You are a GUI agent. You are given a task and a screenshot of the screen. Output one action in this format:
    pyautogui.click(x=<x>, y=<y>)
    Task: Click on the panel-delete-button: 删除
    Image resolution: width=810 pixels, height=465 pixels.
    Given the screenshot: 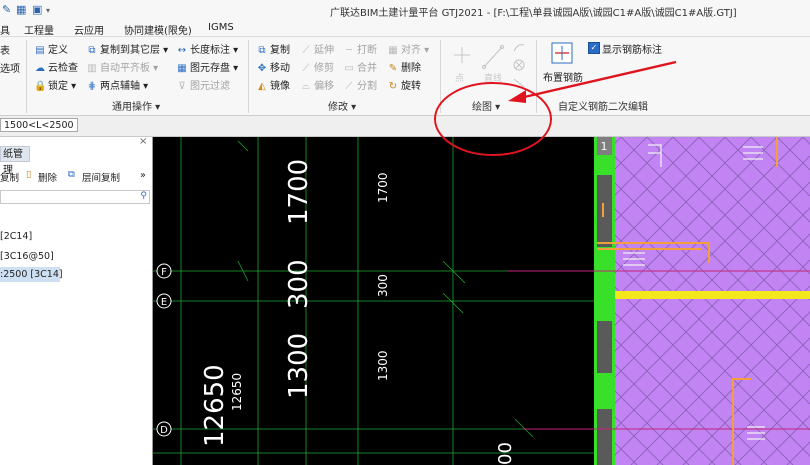 What is the action you would take?
    pyautogui.click(x=47, y=177)
    